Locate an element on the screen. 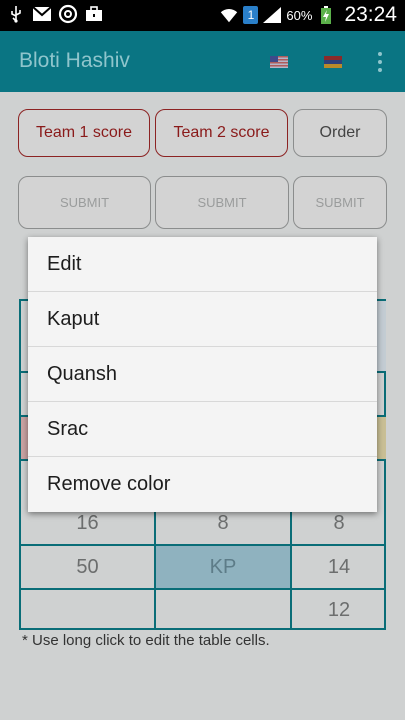 This screenshot has height=720, width=405. menu-item-srac: Srac is located at coordinates (202, 429).